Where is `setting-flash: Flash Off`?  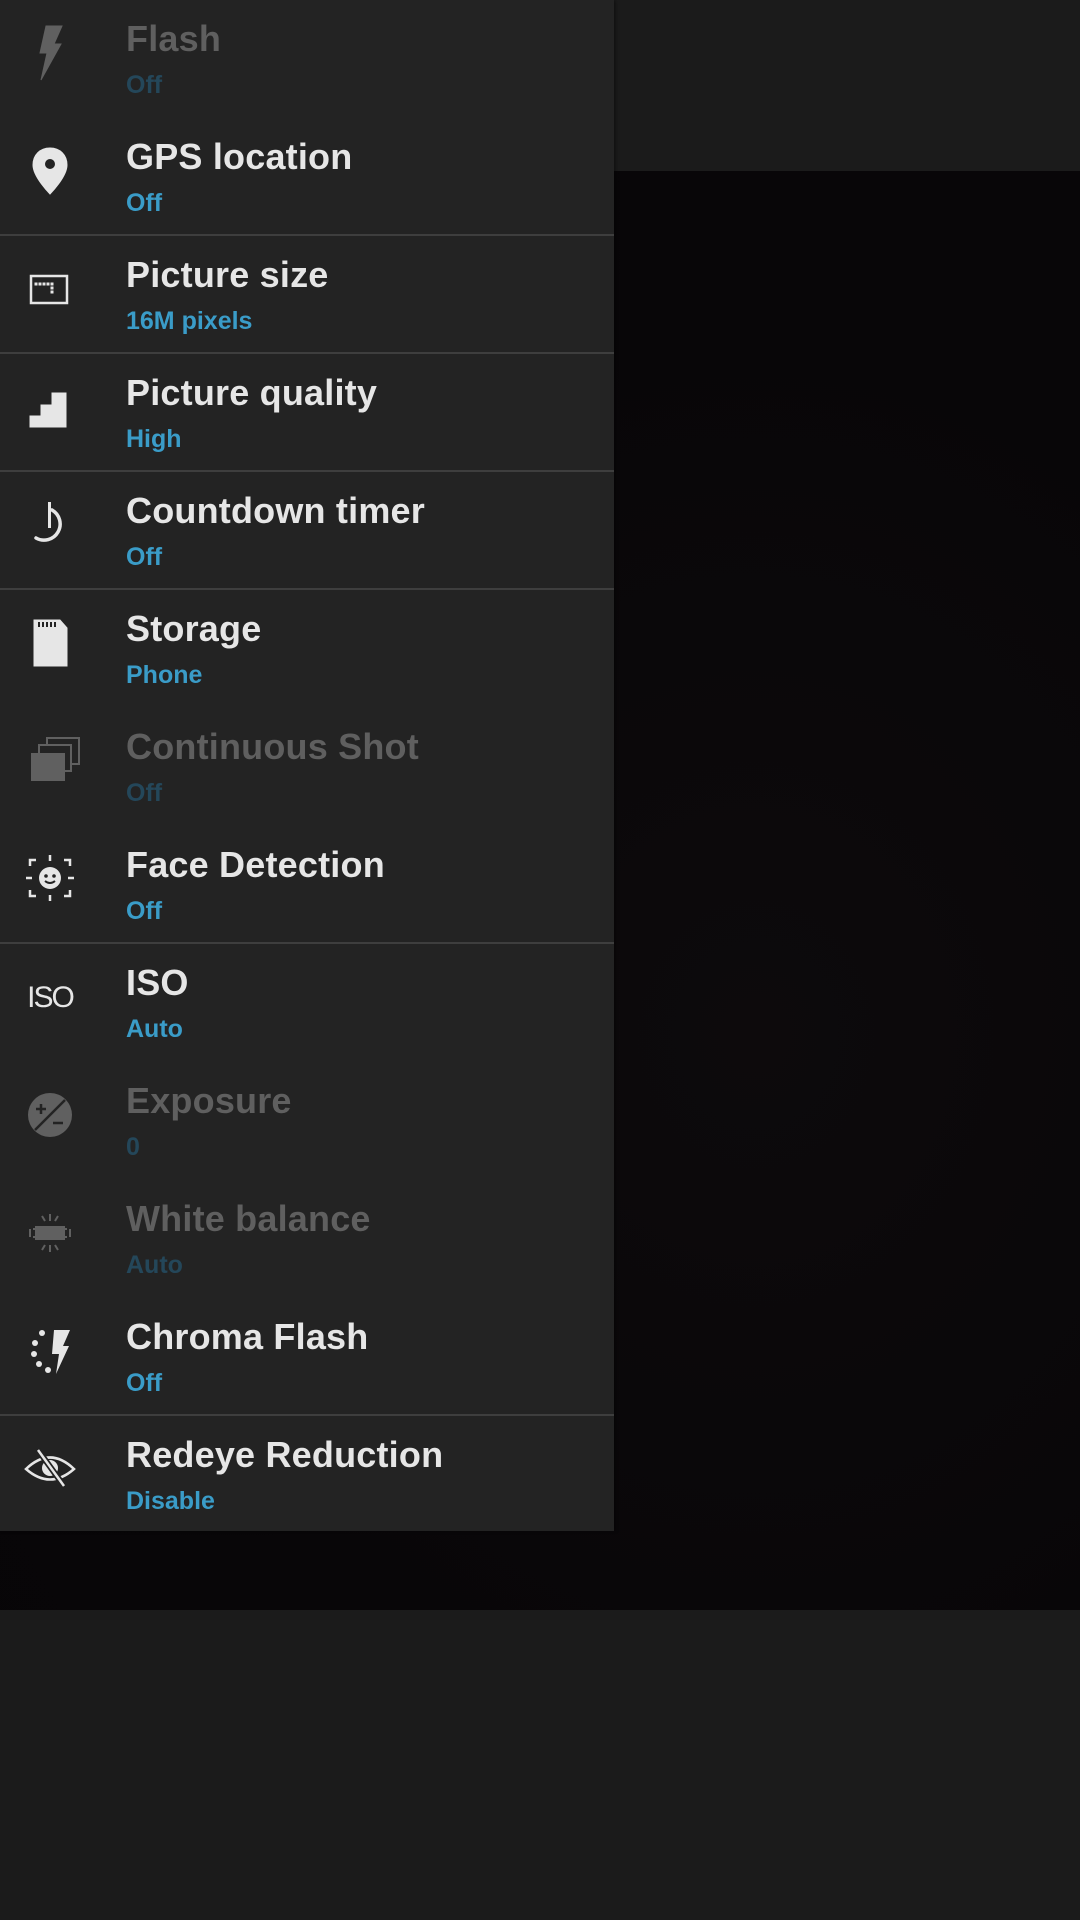 setting-flash: Flash Off is located at coordinates (307, 59).